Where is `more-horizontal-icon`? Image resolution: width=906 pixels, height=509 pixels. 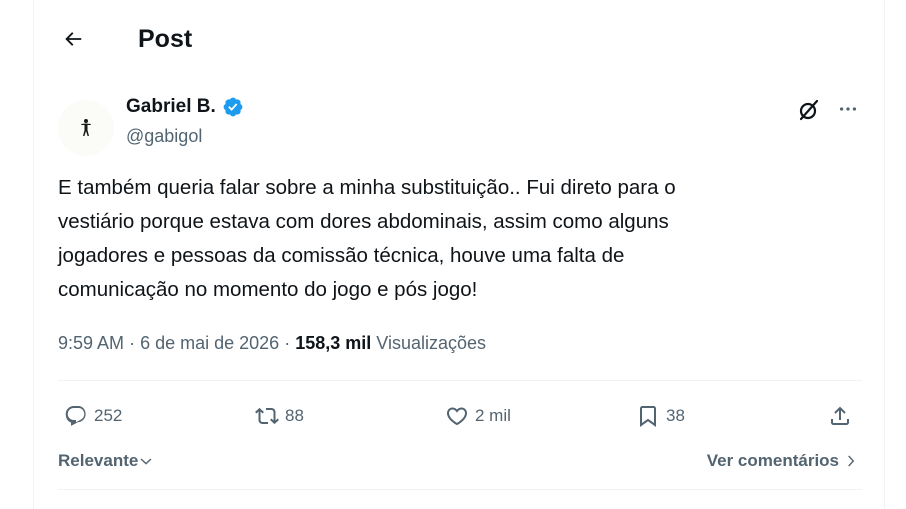 more-horizontal-icon is located at coordinates (848, 109).